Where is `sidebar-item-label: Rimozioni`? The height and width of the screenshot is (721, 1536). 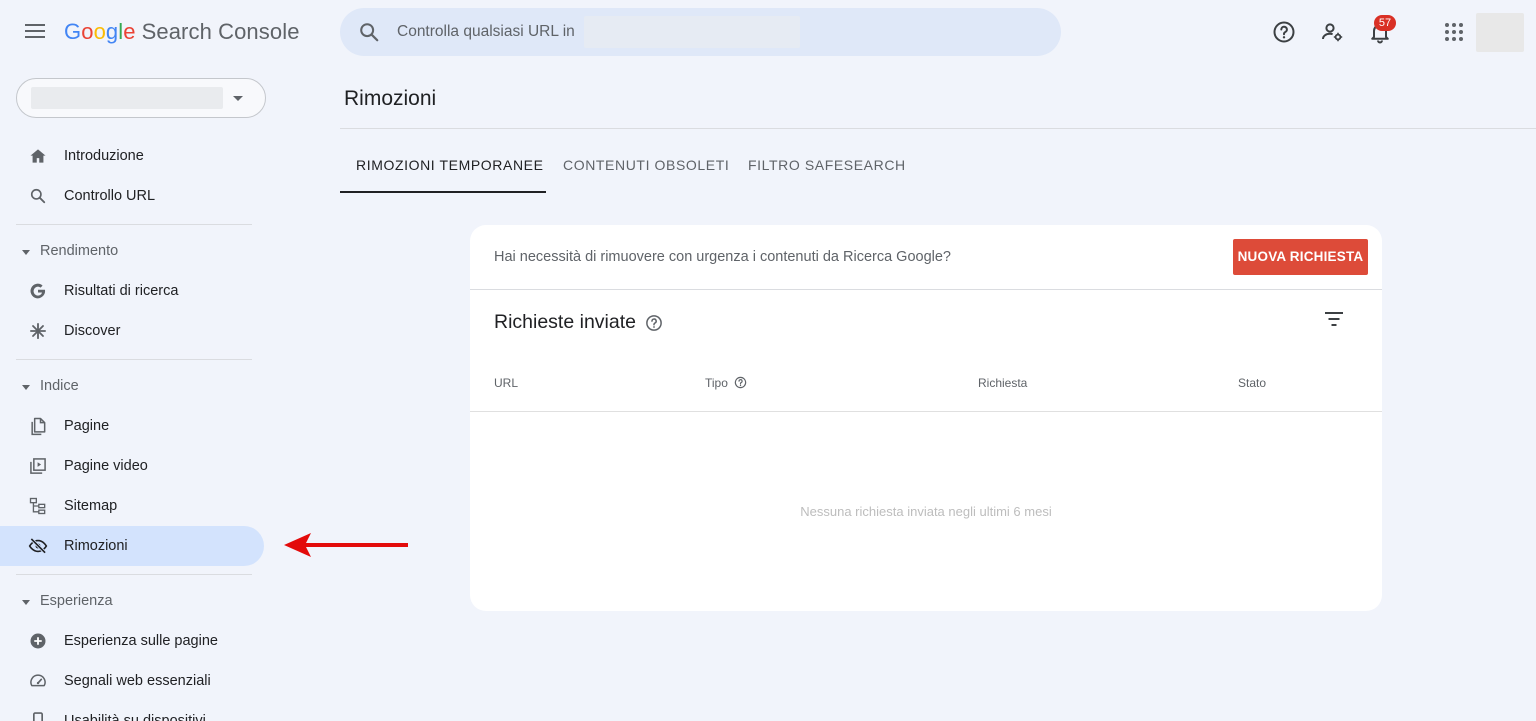
sidebar-item-label: Rimozioni is located at coordinates (96, 546).